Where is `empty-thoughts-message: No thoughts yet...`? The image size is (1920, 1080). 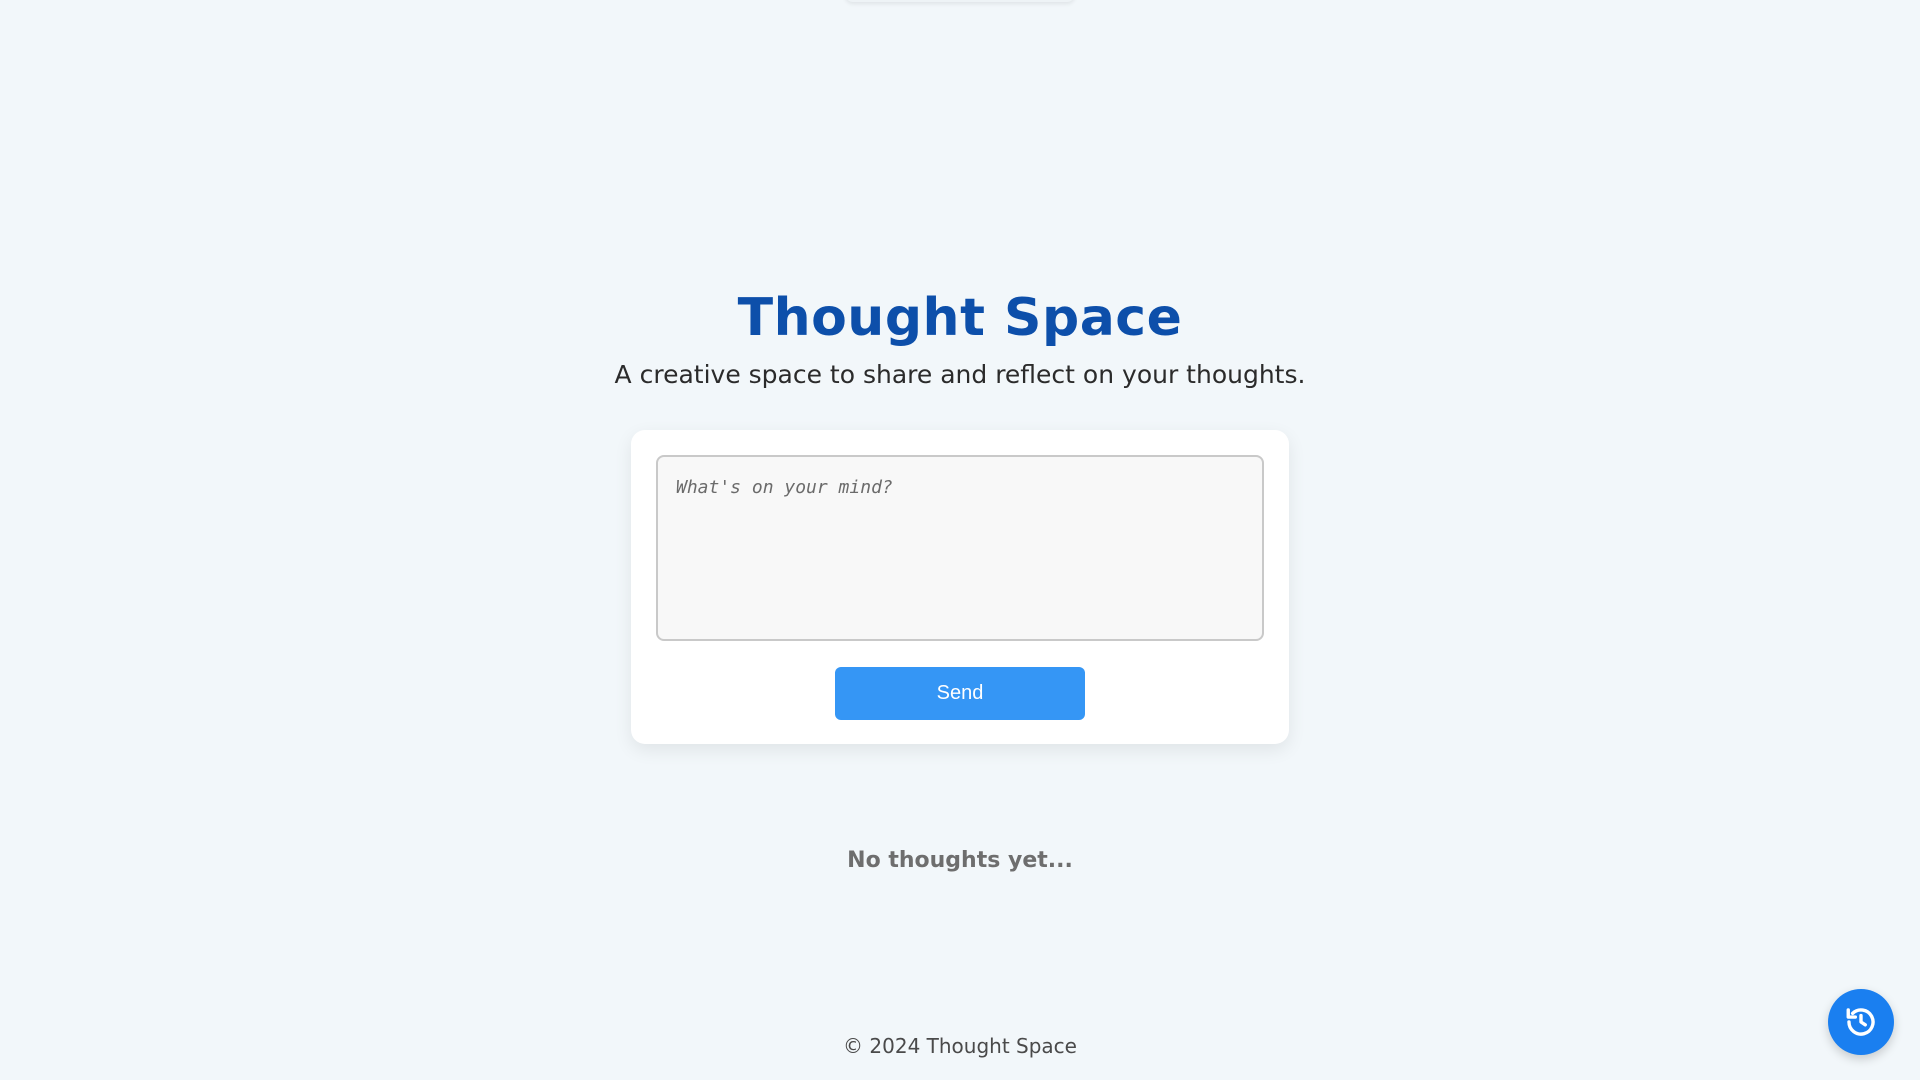
empty-thoughts-message: No thoughts yet... is located at coordinates (960, 860).